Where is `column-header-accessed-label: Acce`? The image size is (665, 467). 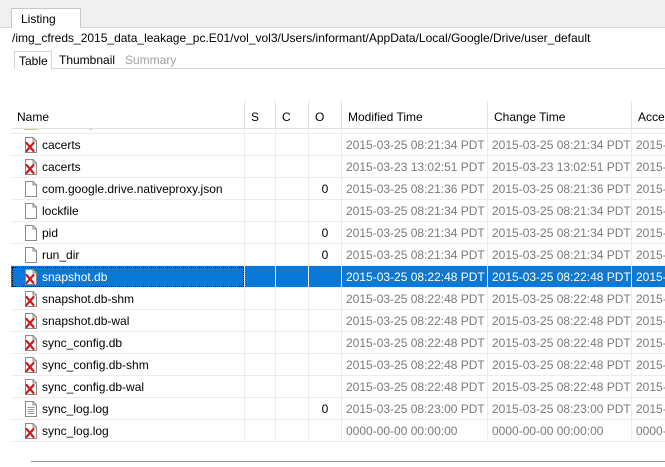
column-header-accessed-label: Acce is located at coordinates (651, 117).